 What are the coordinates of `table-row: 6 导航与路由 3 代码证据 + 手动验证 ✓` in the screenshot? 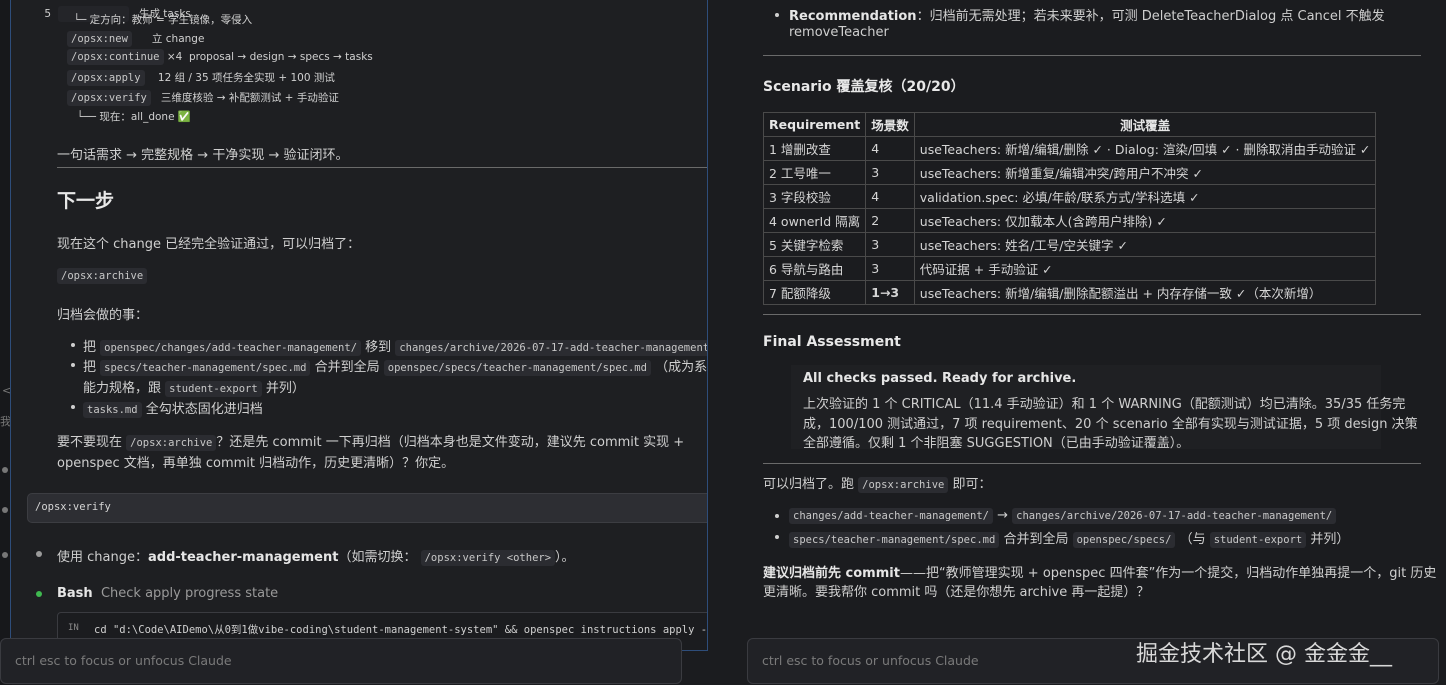 It's located at (1069, 268).